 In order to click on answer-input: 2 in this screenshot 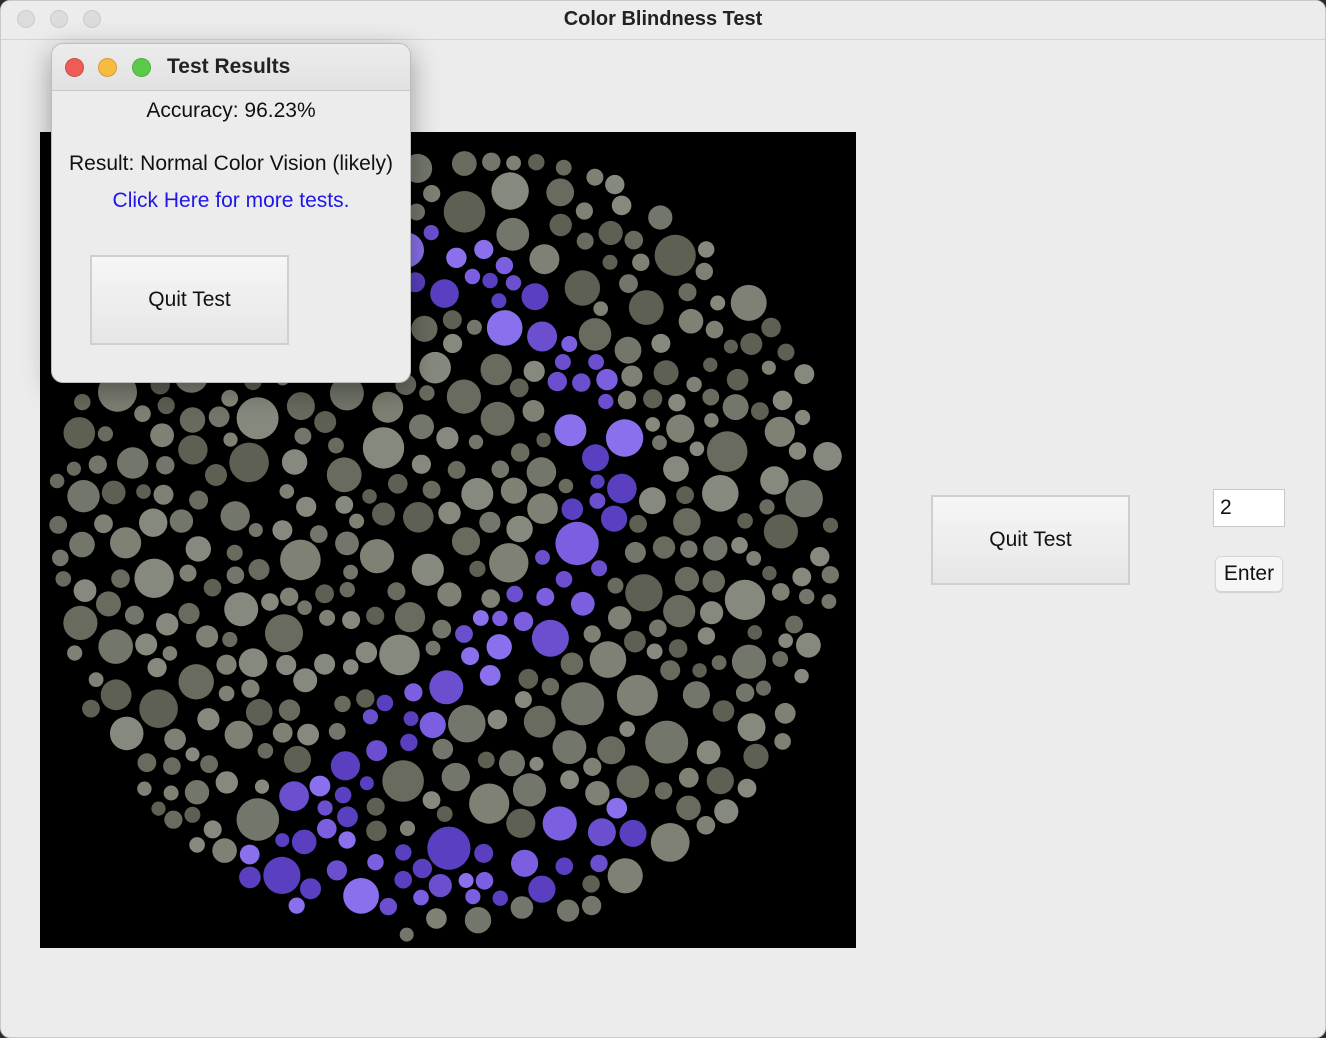, I will do `click(1249, 508)`.